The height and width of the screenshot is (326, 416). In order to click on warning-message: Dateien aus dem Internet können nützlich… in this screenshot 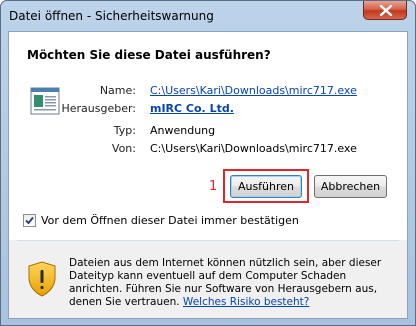, I will do `click(234, 283)`.